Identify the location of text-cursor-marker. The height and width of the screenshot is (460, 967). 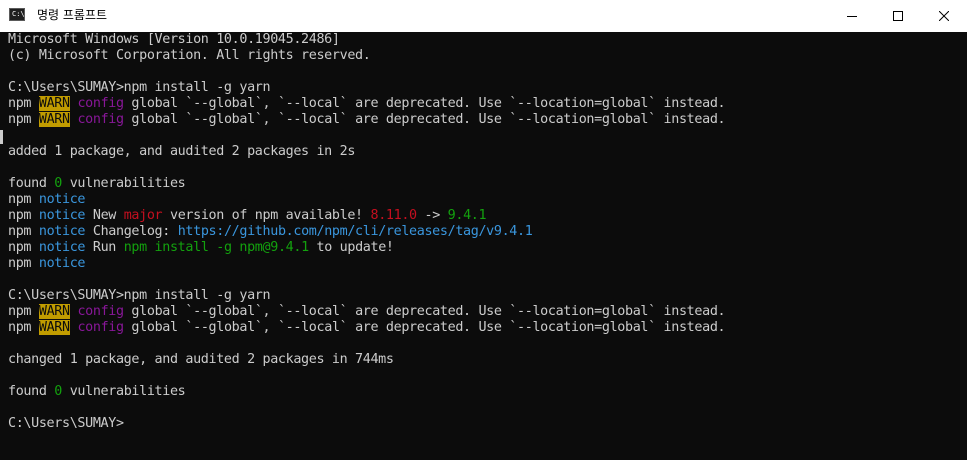
(1, 137).